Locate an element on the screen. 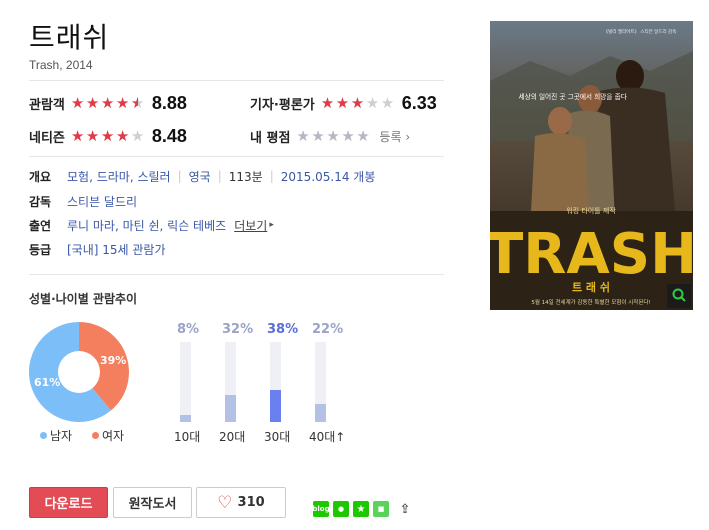 This screenshot has height=530, width=709. blog-icon-label: blog is located at coordinates (321, 509).